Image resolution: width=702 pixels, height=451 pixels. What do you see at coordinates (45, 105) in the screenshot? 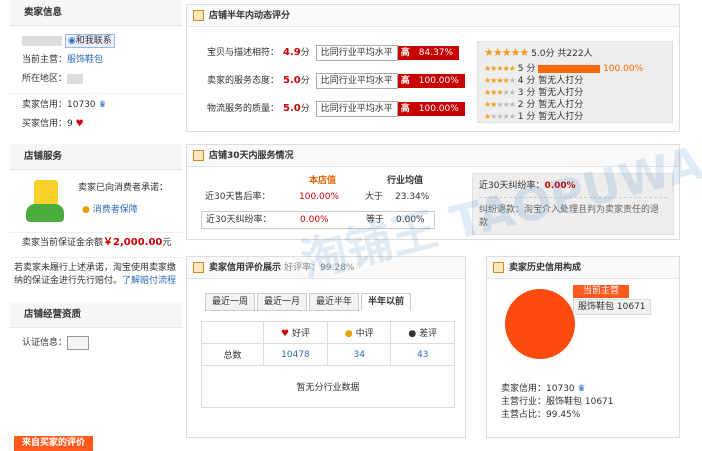
I see `seller-credit-label: 卖家信用：` at bounding box center [45, 105].